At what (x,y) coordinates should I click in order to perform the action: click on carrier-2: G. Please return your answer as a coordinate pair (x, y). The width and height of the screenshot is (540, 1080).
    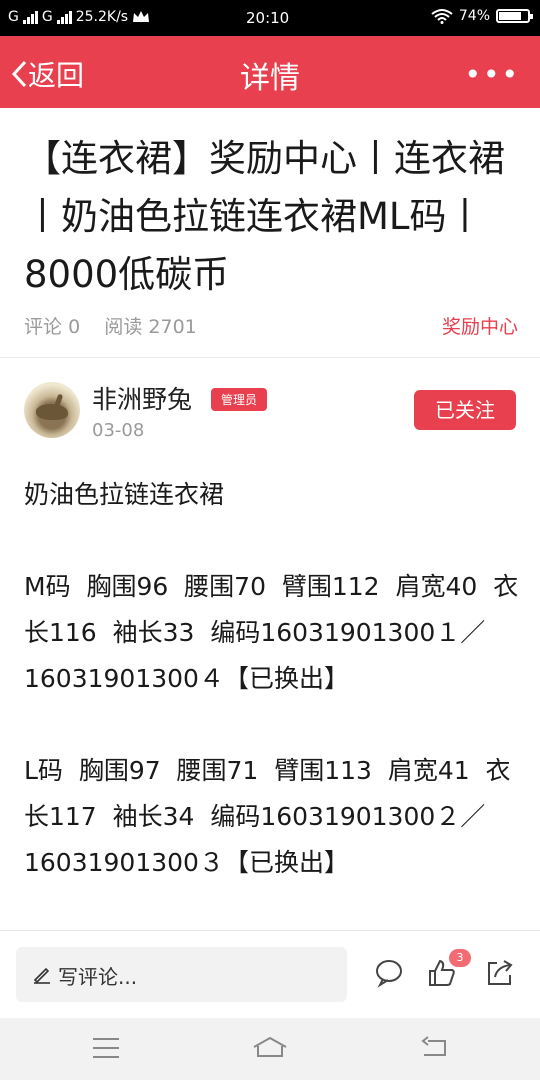
    Looking at the image, I should click on (47, 17).